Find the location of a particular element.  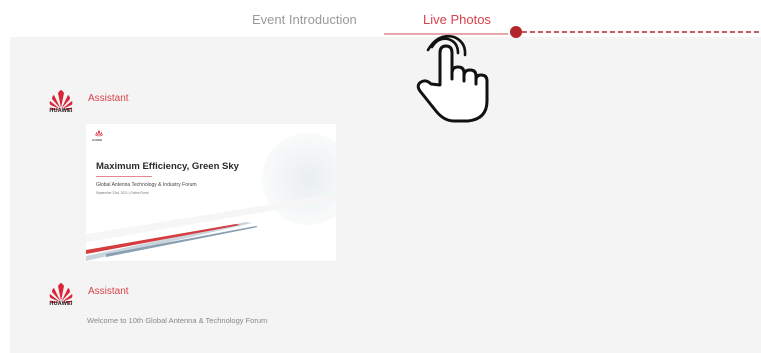

huawei-logo-icon is located at coordinates (99, 133).